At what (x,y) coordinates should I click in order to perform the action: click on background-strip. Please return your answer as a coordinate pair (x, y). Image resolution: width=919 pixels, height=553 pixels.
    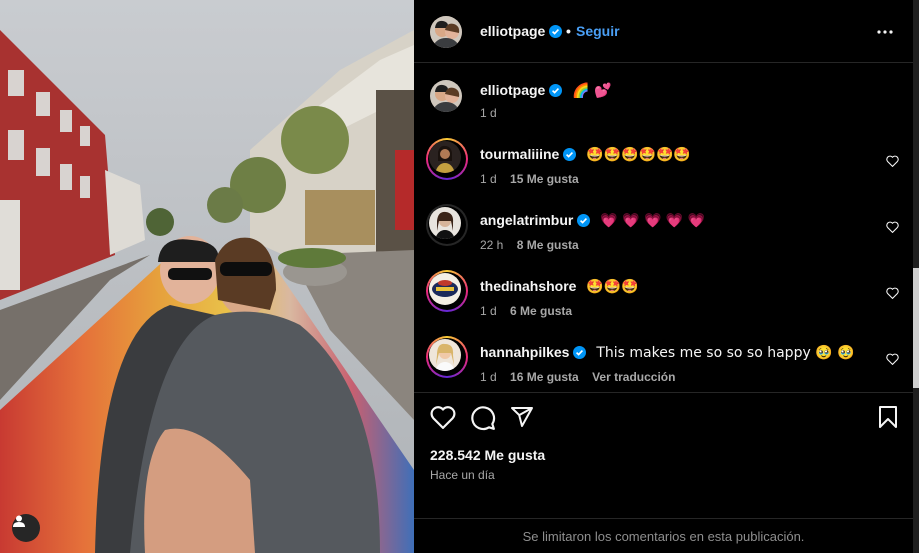
    Looking at the image, I should click on (916, 276).